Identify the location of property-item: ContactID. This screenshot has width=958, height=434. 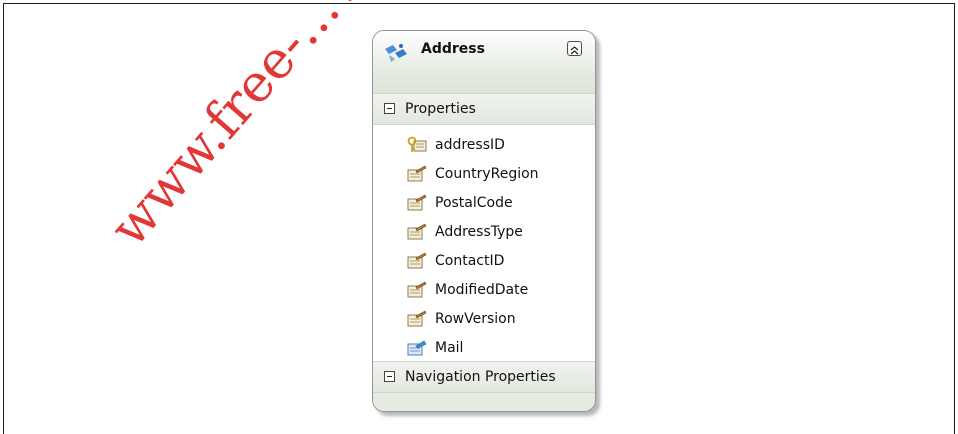
(497, 262).